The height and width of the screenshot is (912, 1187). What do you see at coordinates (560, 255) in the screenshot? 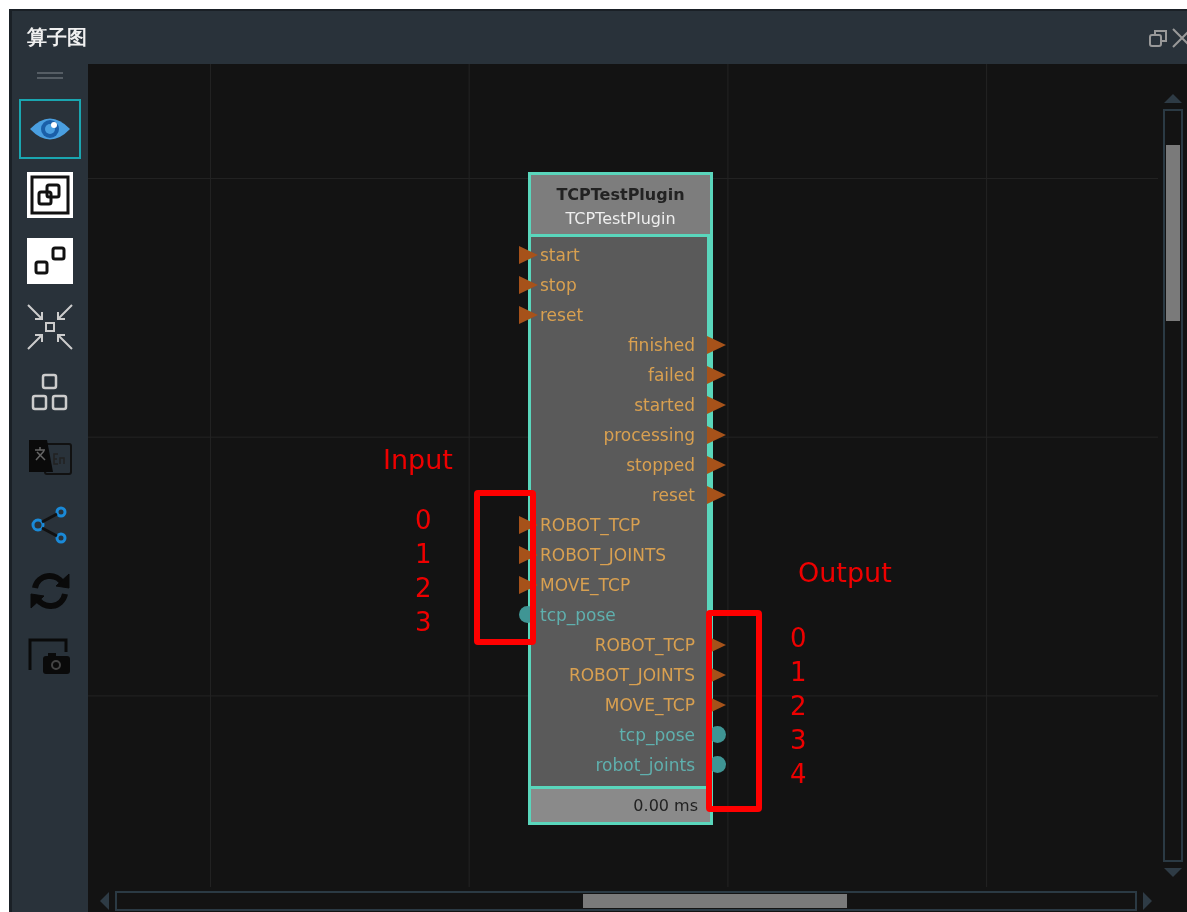
I see `port-label: start` at bounding box center [560, 255].